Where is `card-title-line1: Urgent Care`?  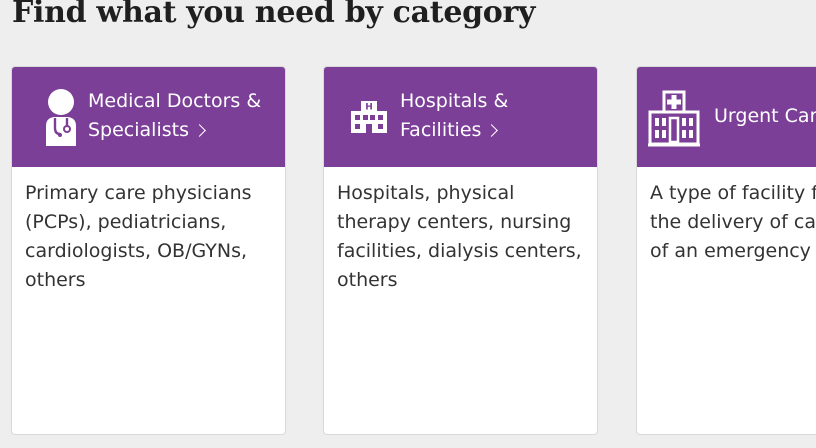 card-title-line1: Urgent Care is located at coordinates (765, 116).